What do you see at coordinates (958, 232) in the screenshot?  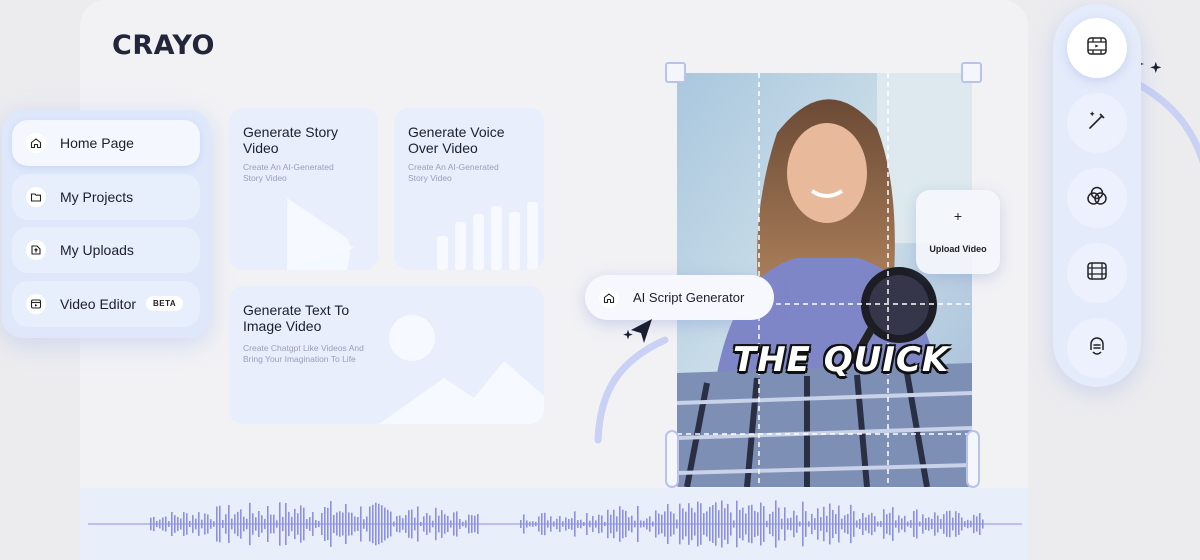 I see `upload-video-button: + Upload Video` at bounding box center [958, 232].